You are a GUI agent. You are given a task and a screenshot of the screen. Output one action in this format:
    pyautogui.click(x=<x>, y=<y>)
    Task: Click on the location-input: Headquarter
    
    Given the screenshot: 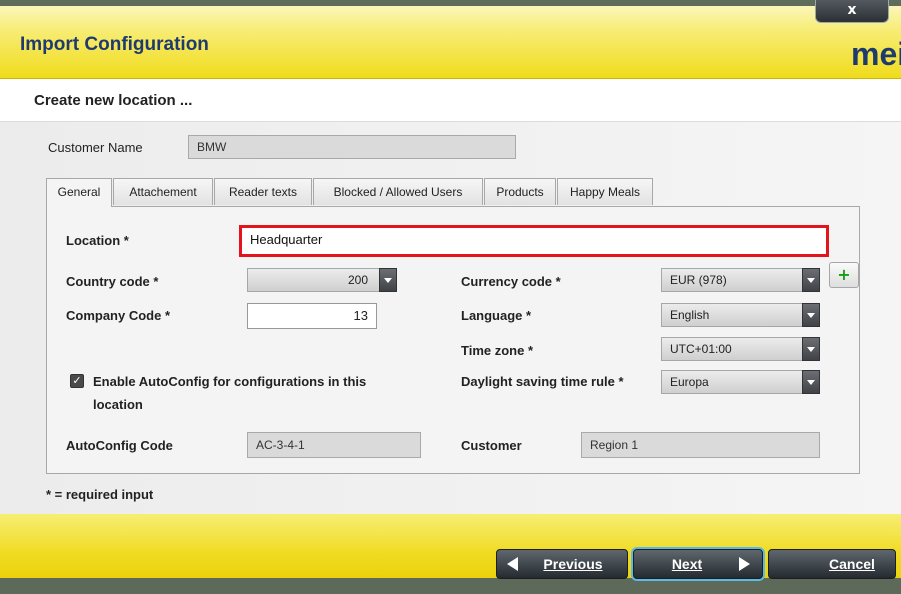 What is the action you would take?
    pyautogui.click(x=534, y=241)
    